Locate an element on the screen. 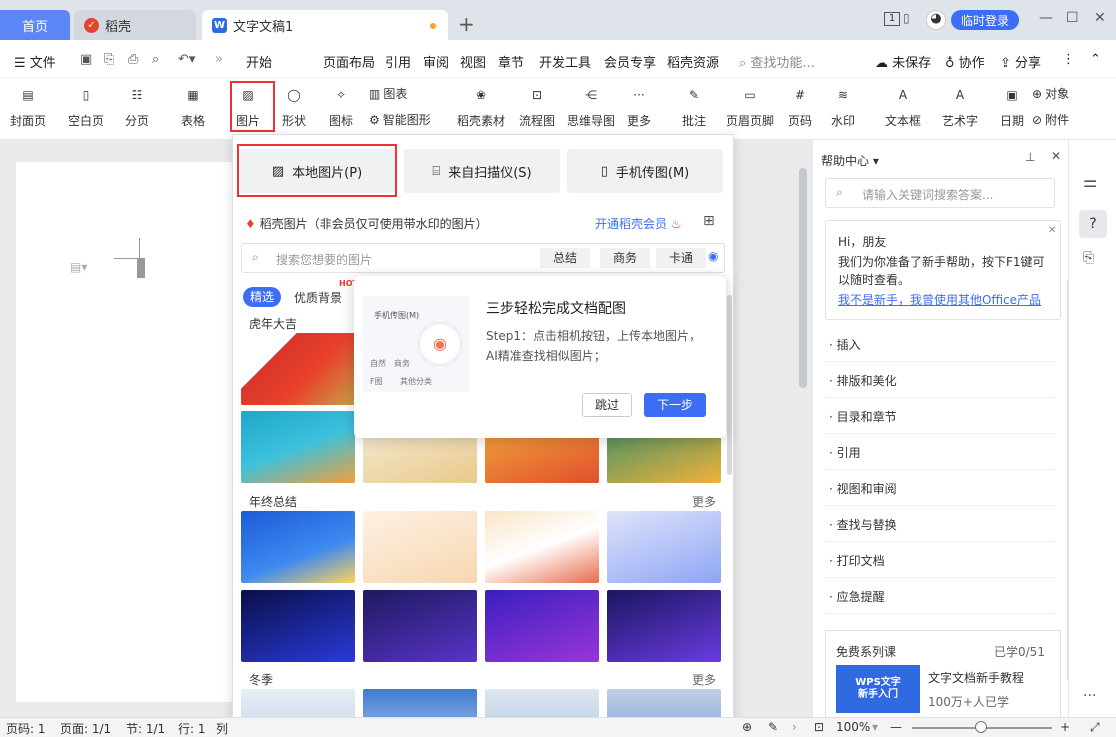  tab-document: W 文字文稿1 is located at coordinates (325, 25).